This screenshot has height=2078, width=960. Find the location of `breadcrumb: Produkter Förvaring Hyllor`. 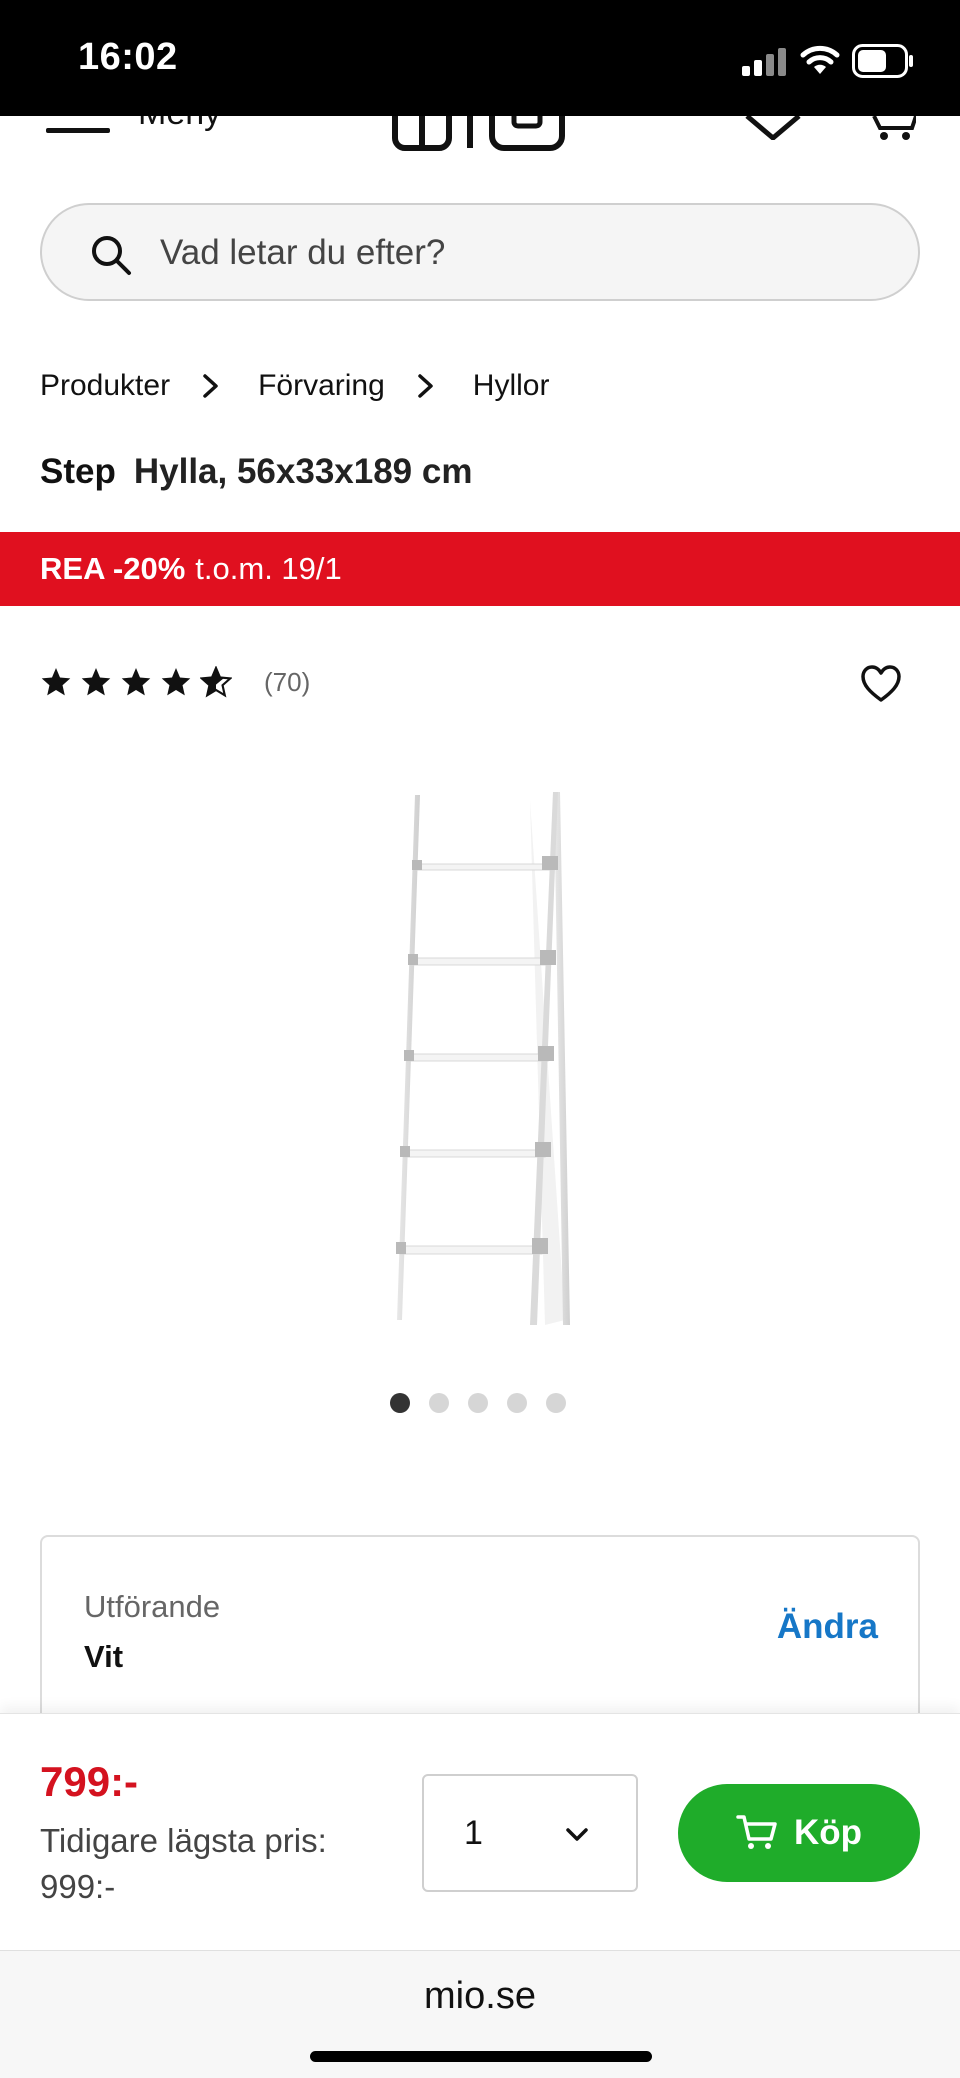

breadcrumb: Produkter Förvaring Hyllor is located at coordinates (294, 386).